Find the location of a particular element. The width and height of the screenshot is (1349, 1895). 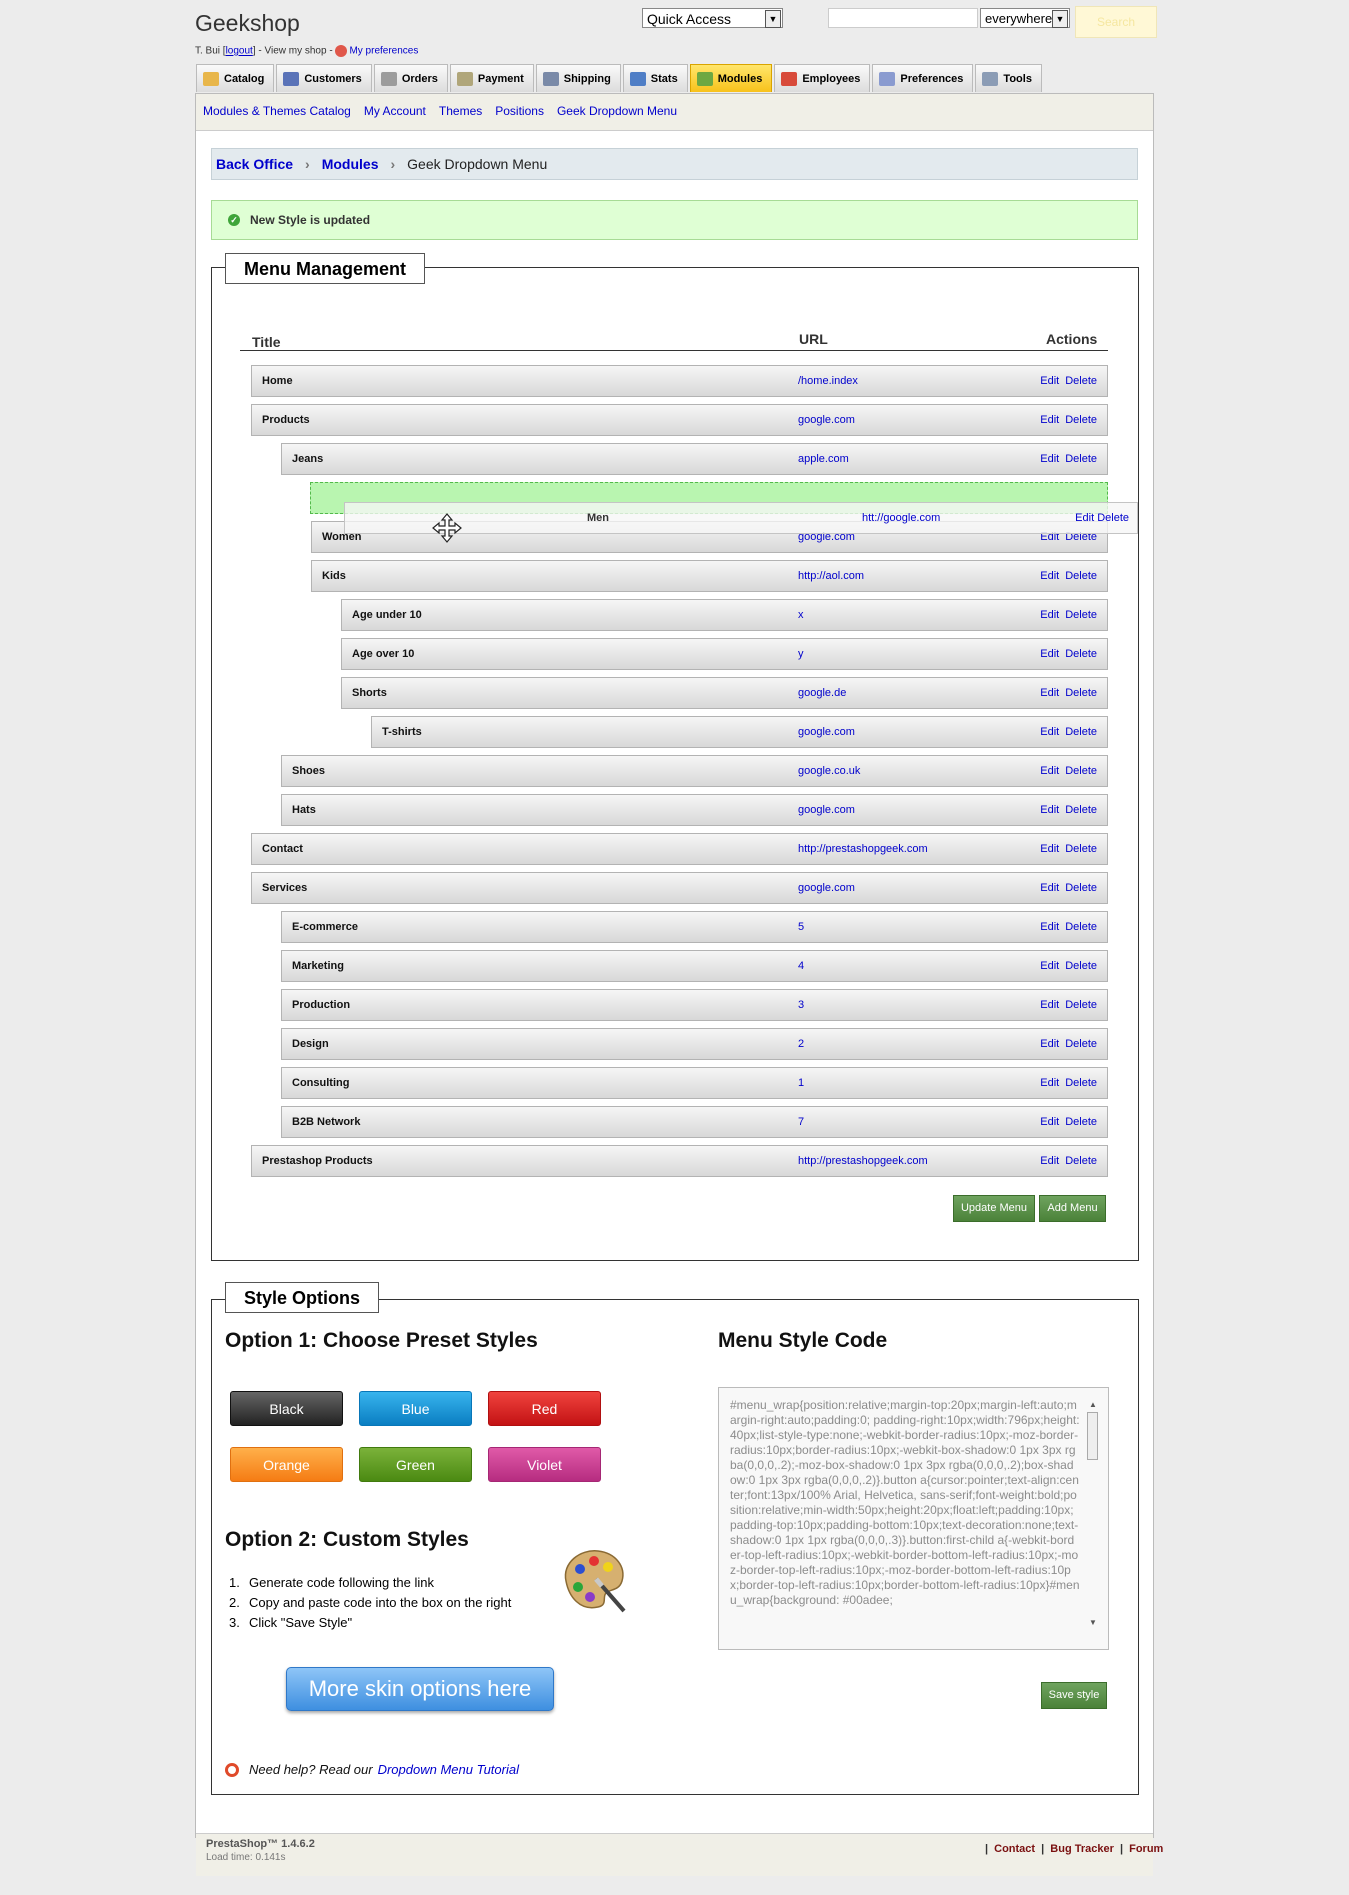

search-input is located at coordinates (903, 18).